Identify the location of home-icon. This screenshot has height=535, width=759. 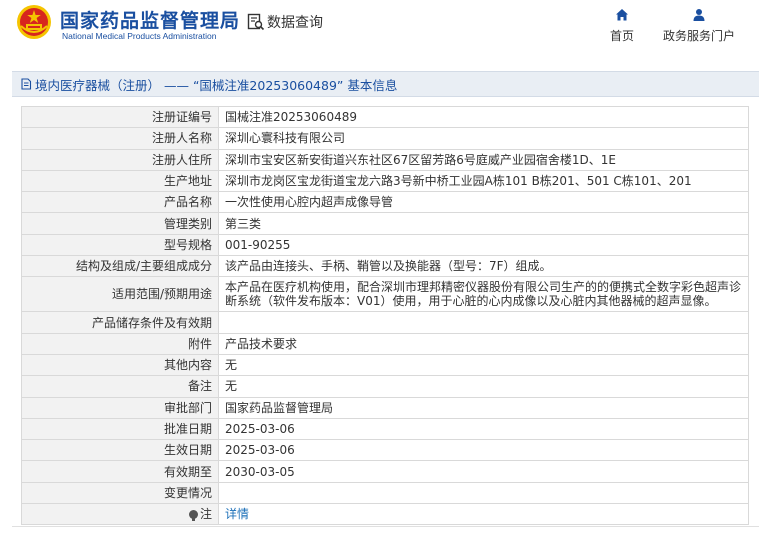
(622, 15).